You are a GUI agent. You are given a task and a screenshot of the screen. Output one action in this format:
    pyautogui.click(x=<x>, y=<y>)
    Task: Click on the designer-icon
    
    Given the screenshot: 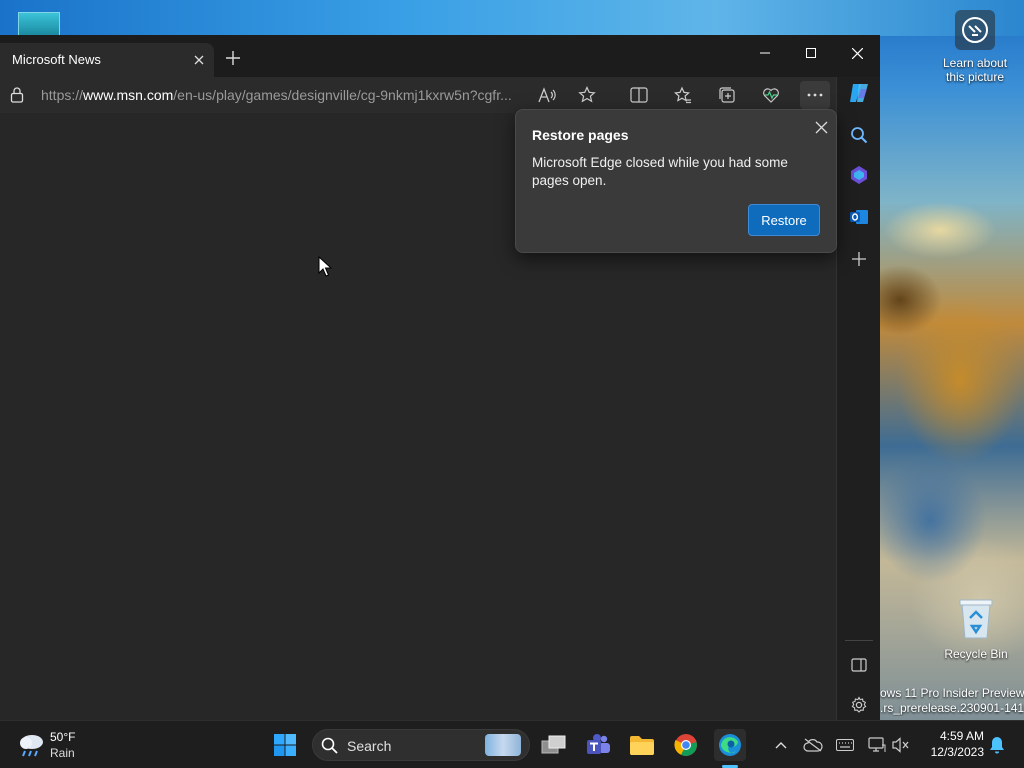 What is the action you would take?
    pyautogui.click(x=859, y=175)
    